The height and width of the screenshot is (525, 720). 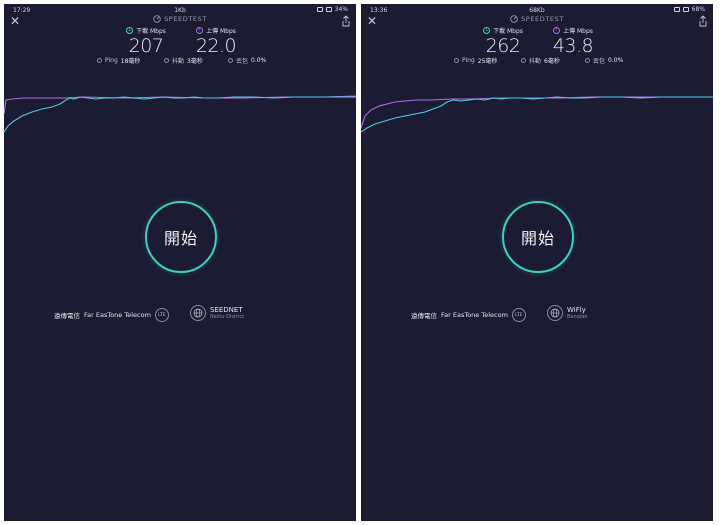 I want to click on status-icons: 34%, so click(x=332, y=9).